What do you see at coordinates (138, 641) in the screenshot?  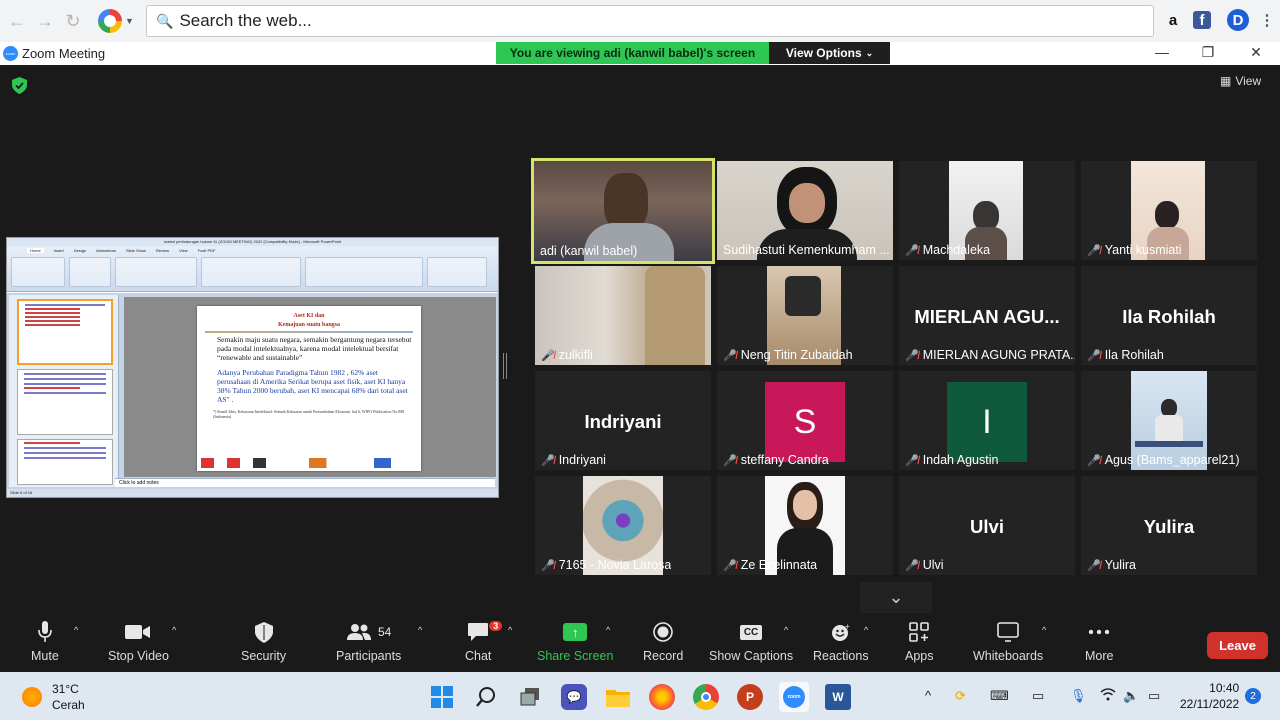 I see `stop-video-button: Stop Video` at bounding box center [138, 641].